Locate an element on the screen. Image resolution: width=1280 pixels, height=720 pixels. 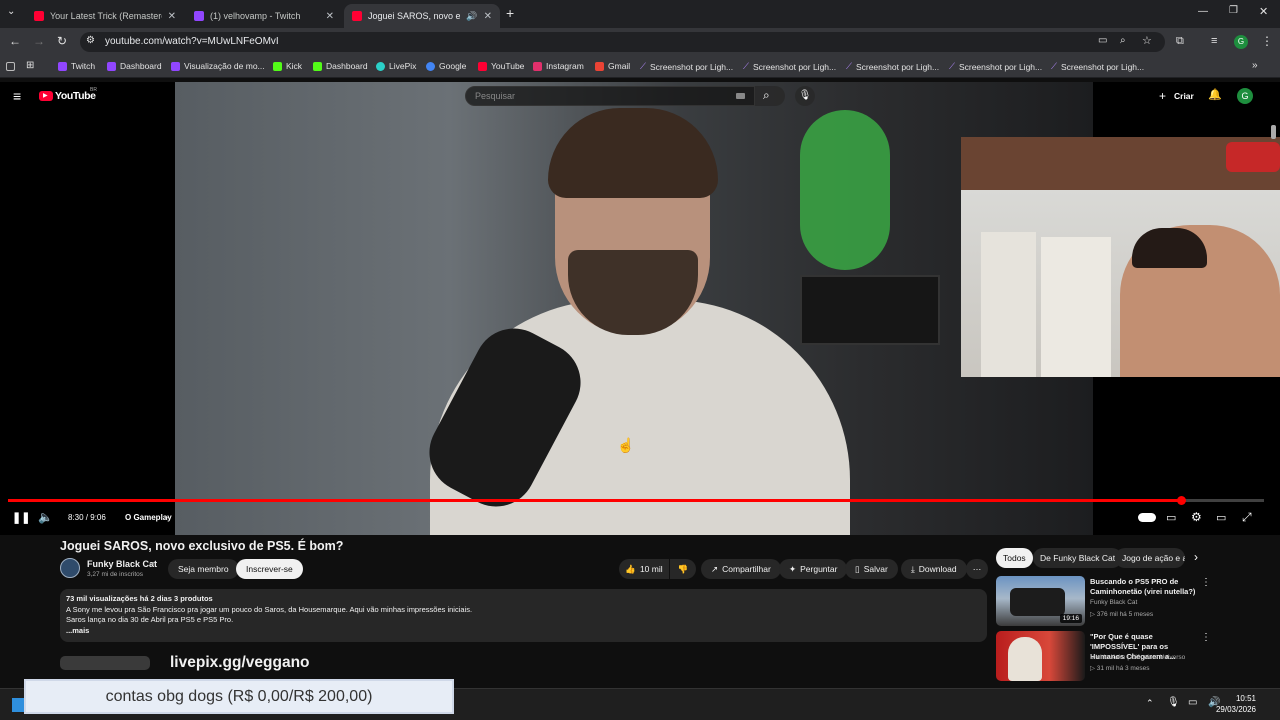
bookmark-kick: Kick is located at coordinates (287, 66).